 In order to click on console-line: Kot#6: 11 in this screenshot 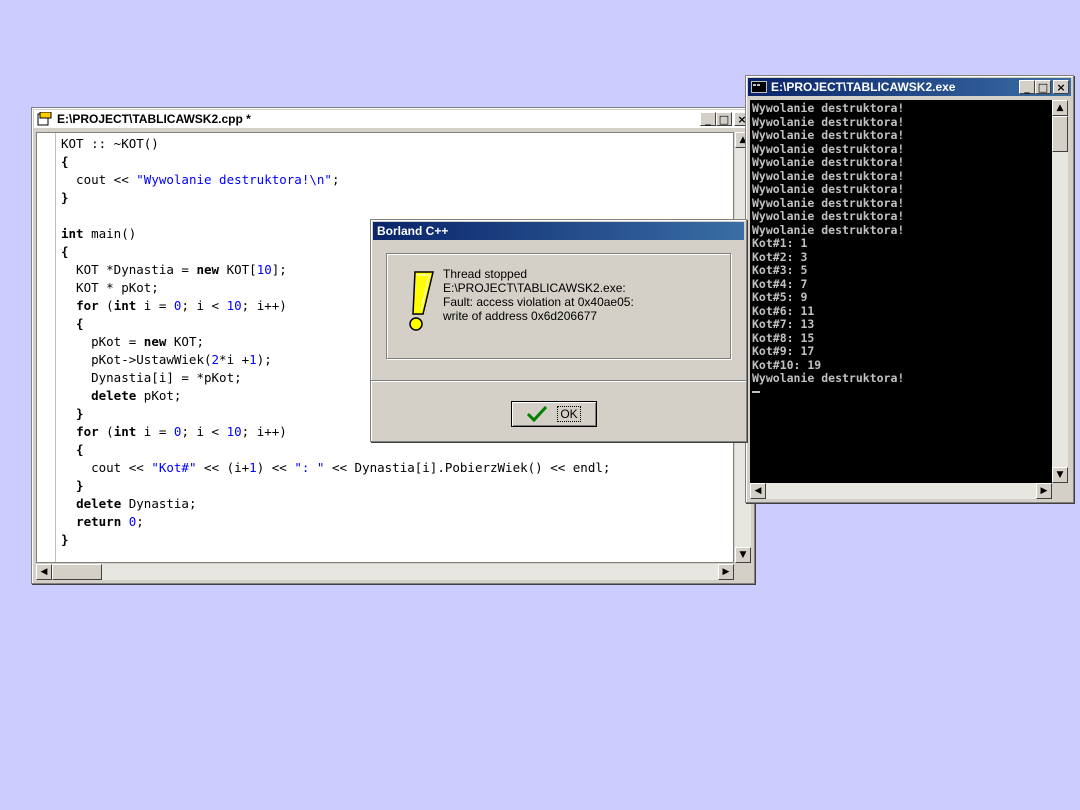, I will do `click(783, 310)`.